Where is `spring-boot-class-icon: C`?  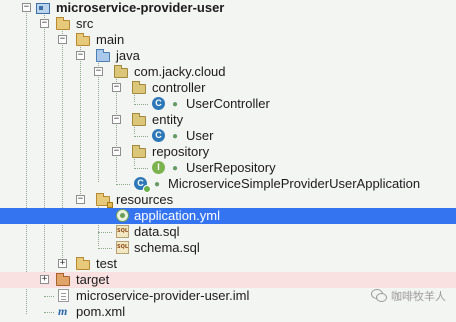 spring-boot-class-icon: C is located at coordinates (142, 185).